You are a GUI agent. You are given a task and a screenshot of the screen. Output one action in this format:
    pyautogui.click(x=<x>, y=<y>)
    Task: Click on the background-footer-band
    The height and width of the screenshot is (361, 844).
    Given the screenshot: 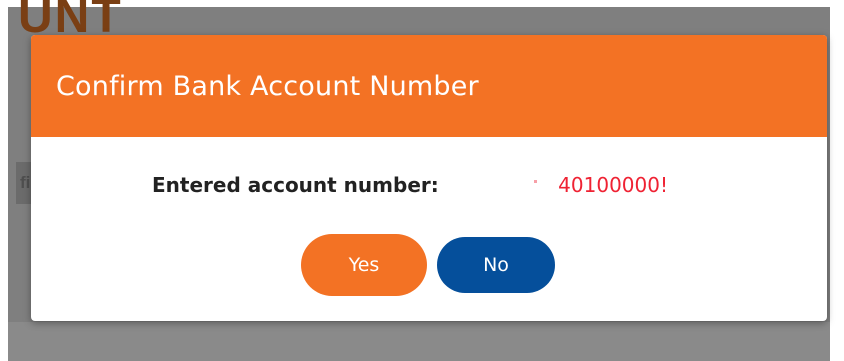 What is the action you would take?
    pyautogui.click(x=419, y=341)
    